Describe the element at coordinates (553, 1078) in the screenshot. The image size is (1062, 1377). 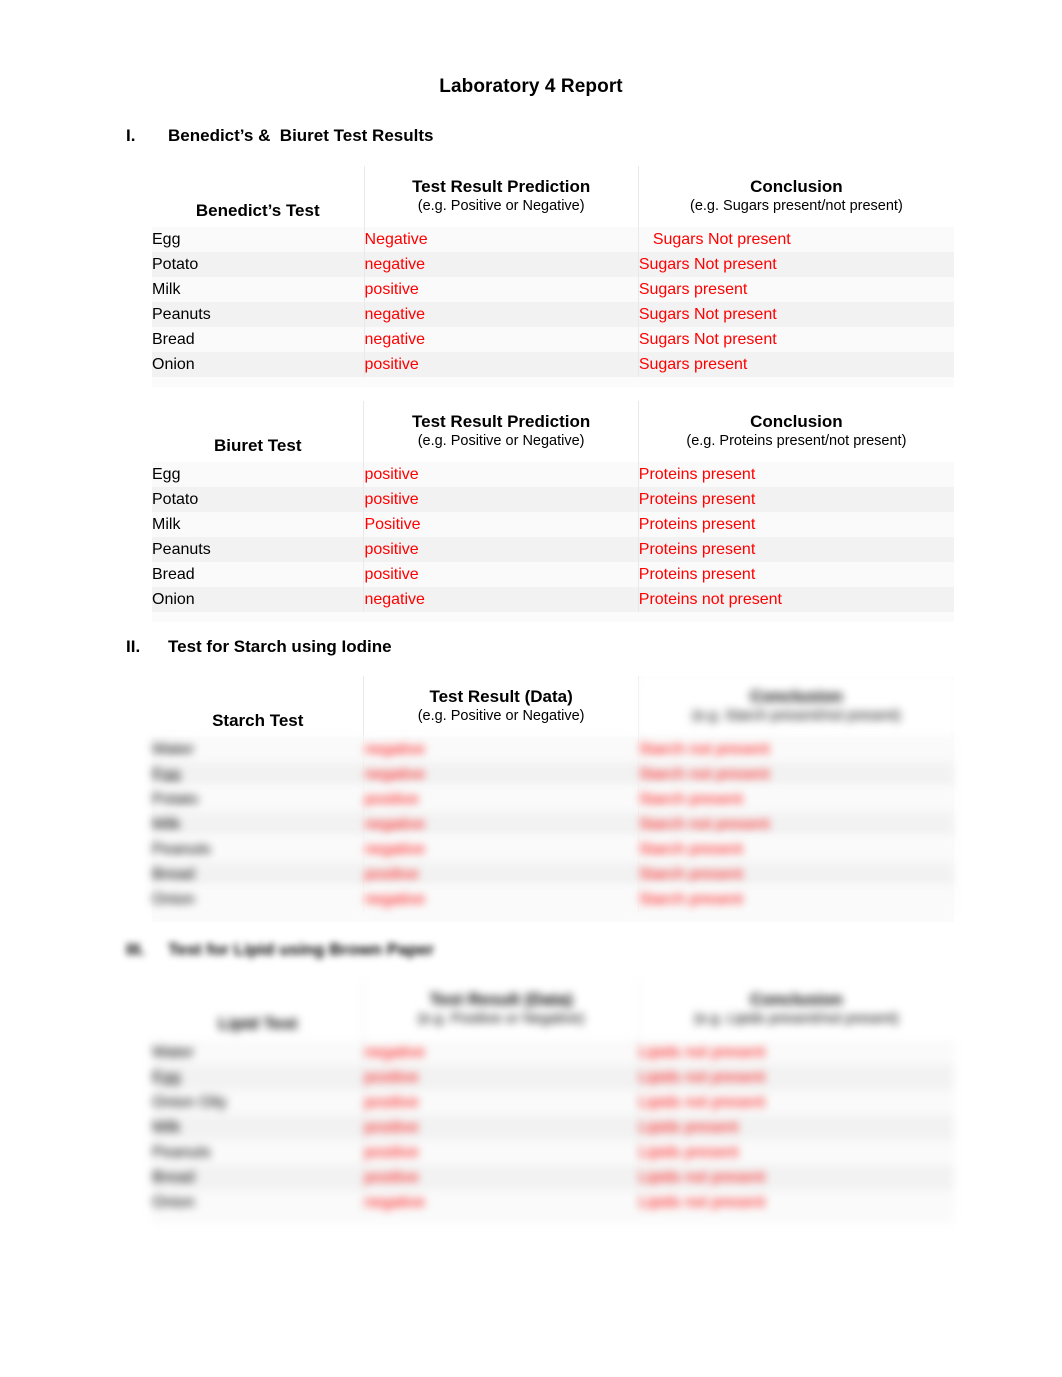
I see `table-row: Egg positive Lipids not present` at that location.